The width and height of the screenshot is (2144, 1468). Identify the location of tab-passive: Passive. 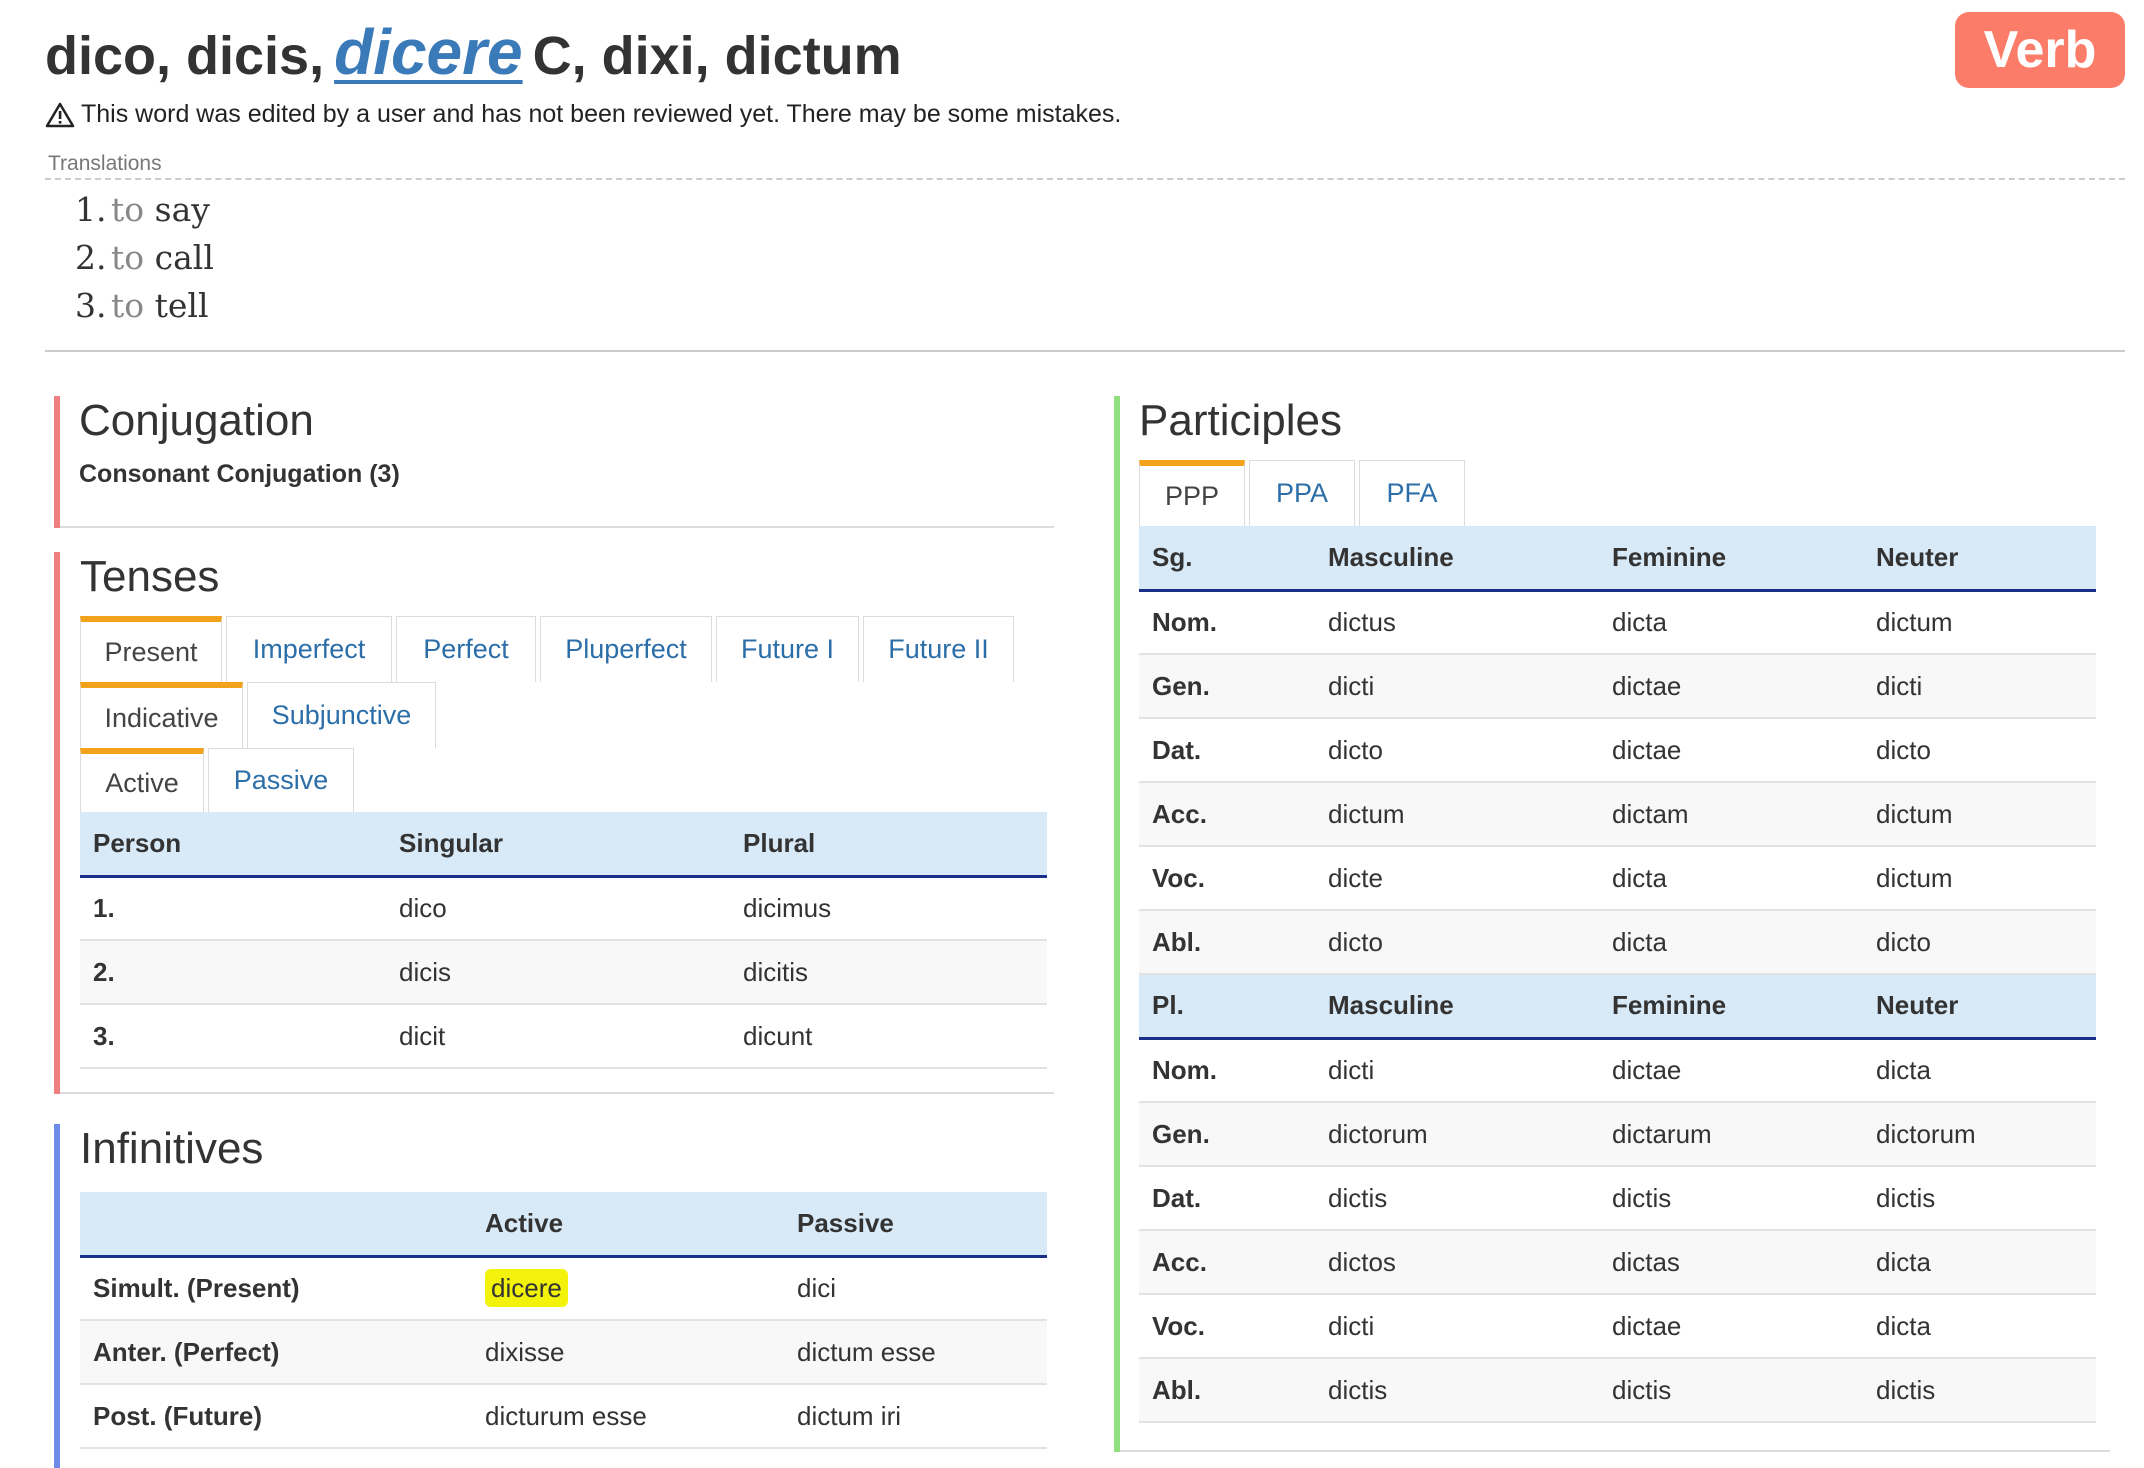
(281, 780).